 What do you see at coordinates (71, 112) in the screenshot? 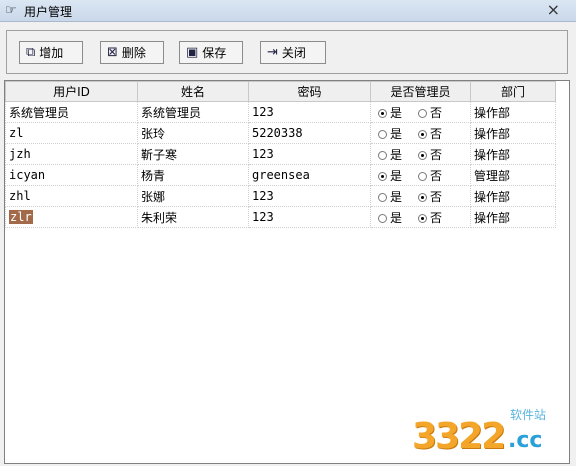
I see `cell-user-id: 系统管理员` at bounding box center [71, 112].